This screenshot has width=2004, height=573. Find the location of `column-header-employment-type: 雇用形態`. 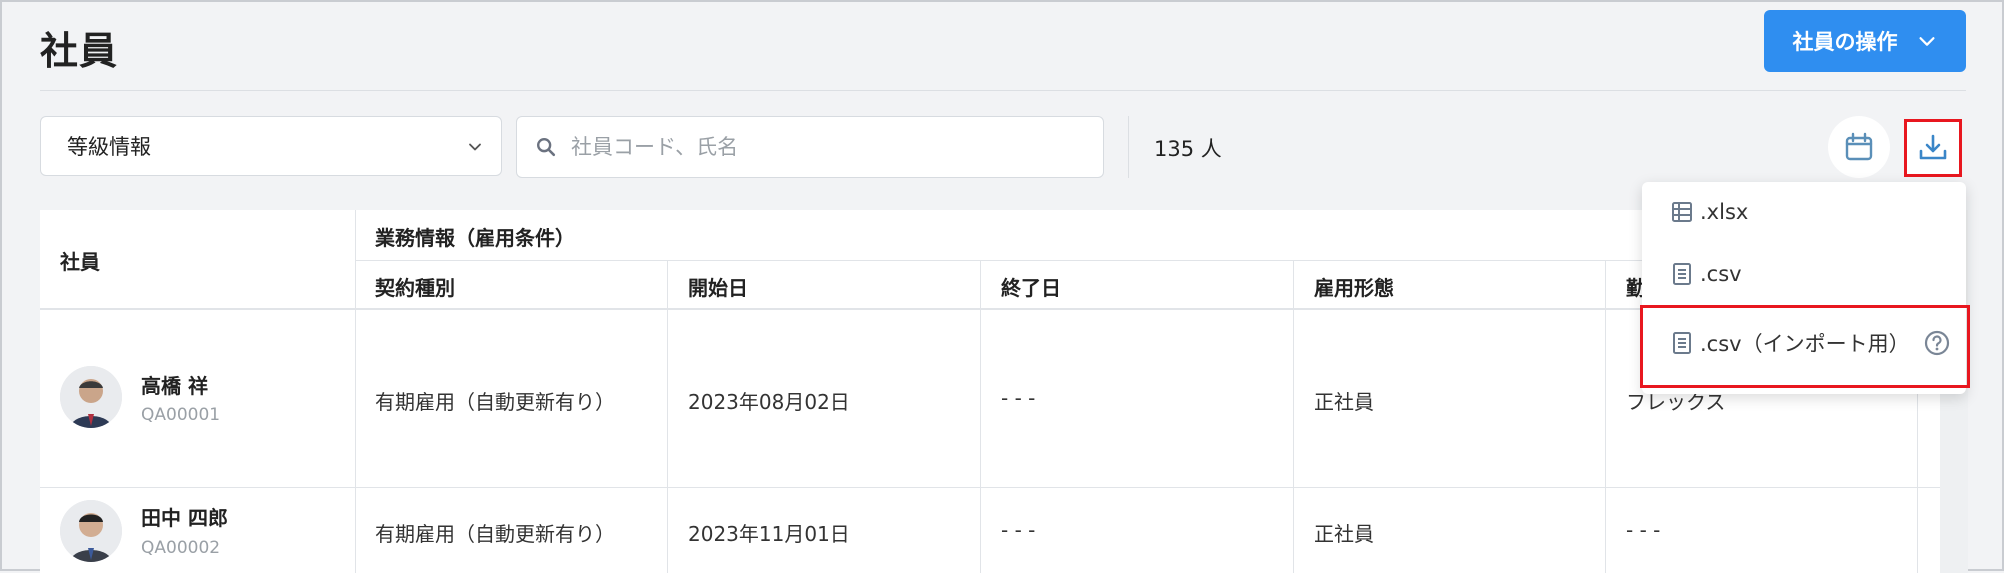

column-header-employment-type: 雇用形態 is located at coordinates (1354, 288).